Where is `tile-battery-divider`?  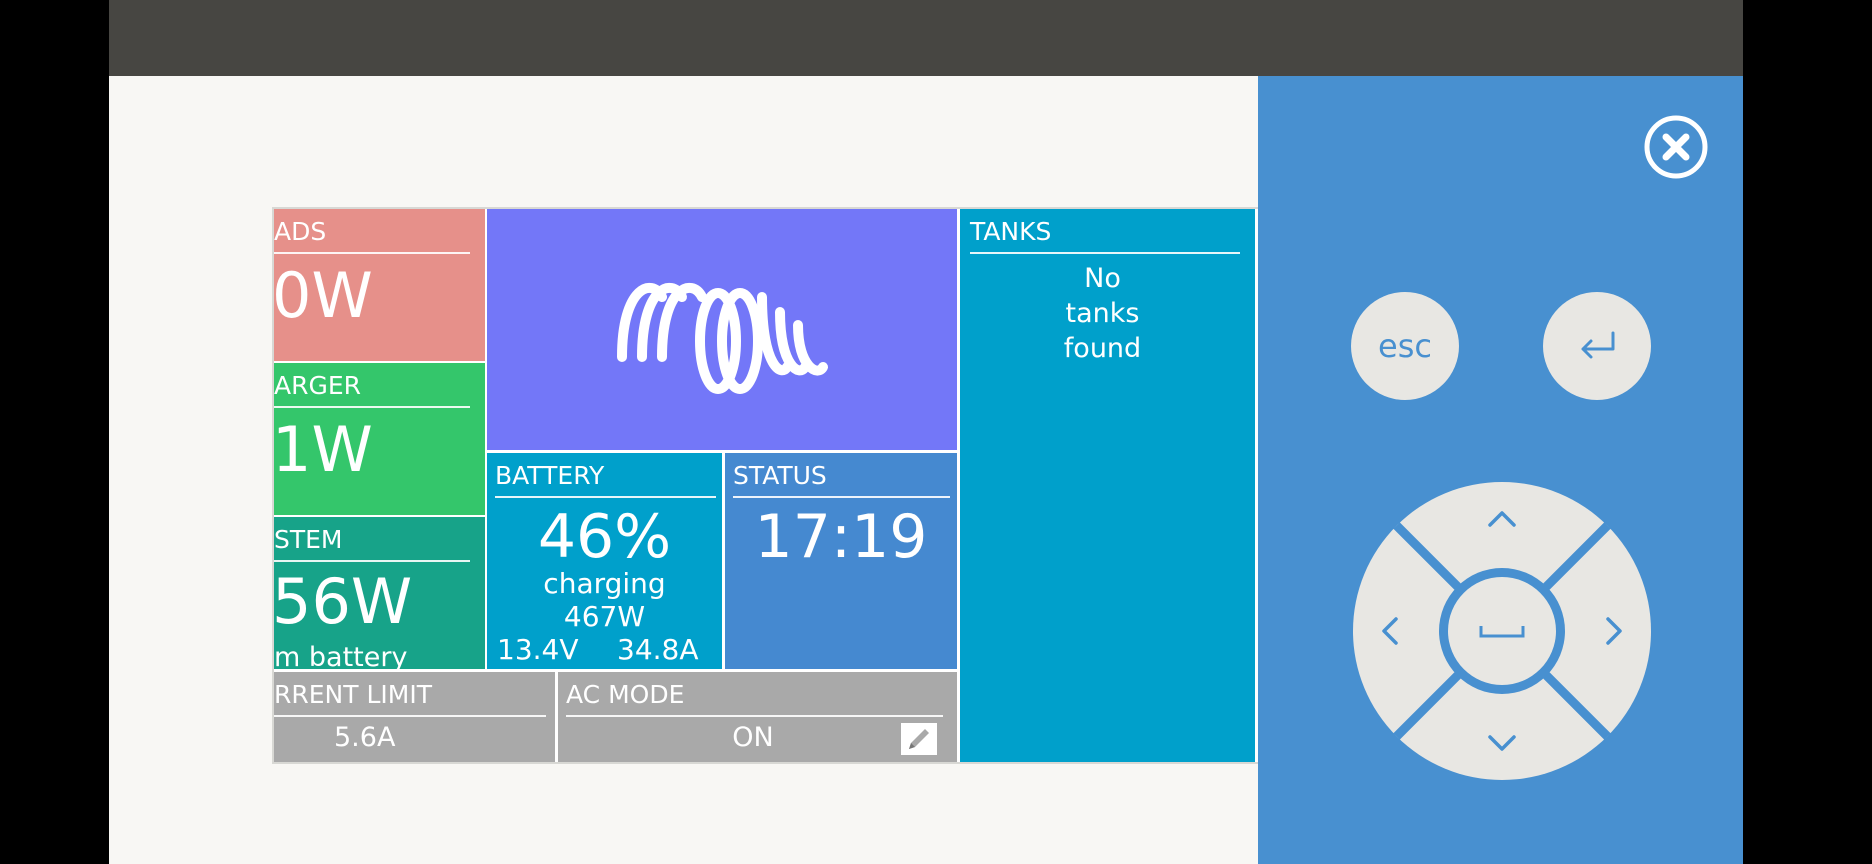 tile-battery-divider is located at coordinates (605, 497).